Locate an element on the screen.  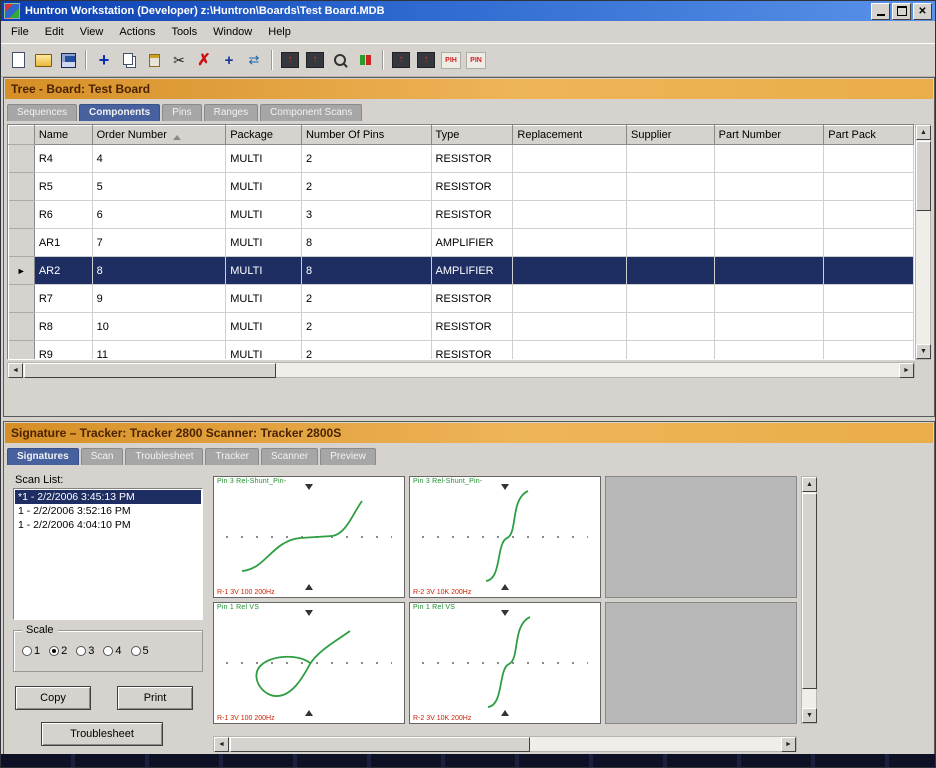
grid-vertical-scrollbar: ▲ ▼ is located at coordinates (923, 242).